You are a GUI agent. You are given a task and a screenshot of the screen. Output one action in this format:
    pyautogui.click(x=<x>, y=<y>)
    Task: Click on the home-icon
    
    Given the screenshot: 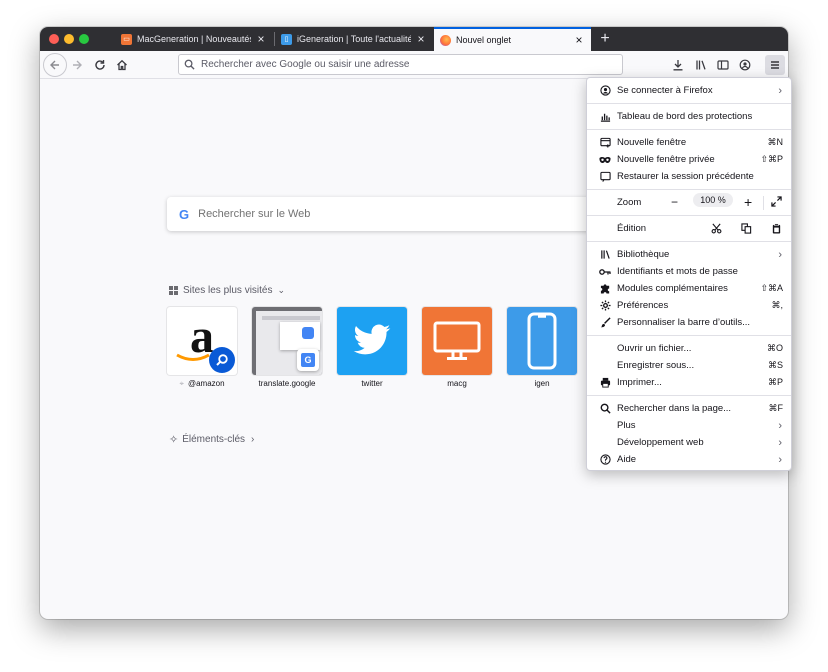 What is the action you would take?
    pyautogui.click(x=122, y=65)
    